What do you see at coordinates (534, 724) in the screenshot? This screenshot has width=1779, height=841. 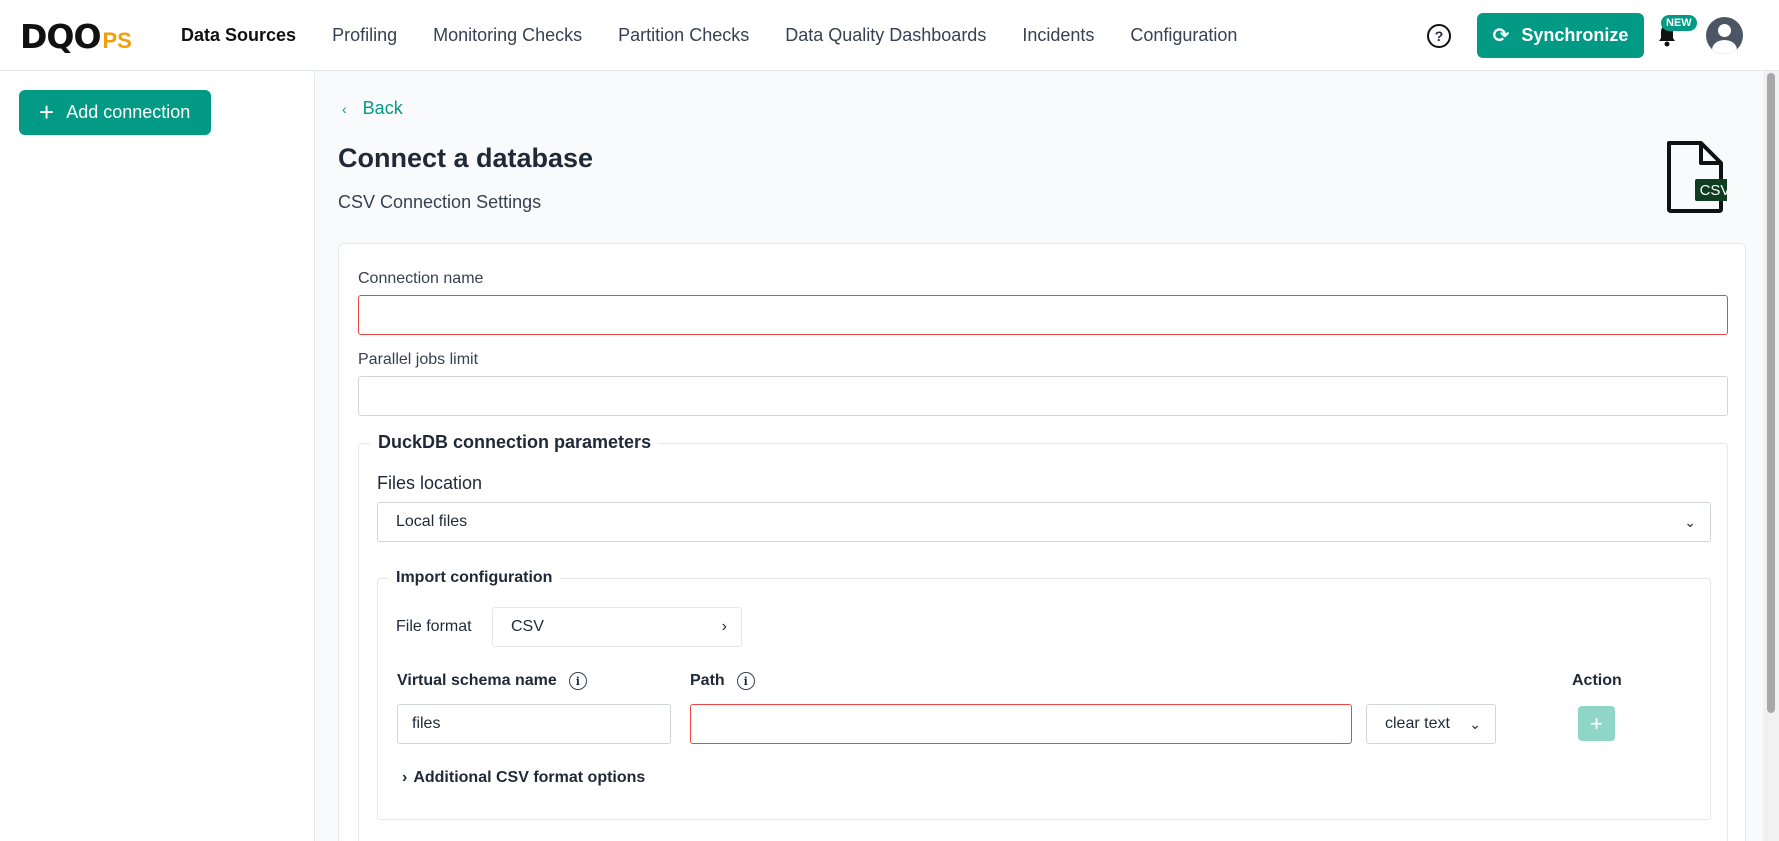 I see `virtual-schema-name-input: files` at bounding box center [534, 724].